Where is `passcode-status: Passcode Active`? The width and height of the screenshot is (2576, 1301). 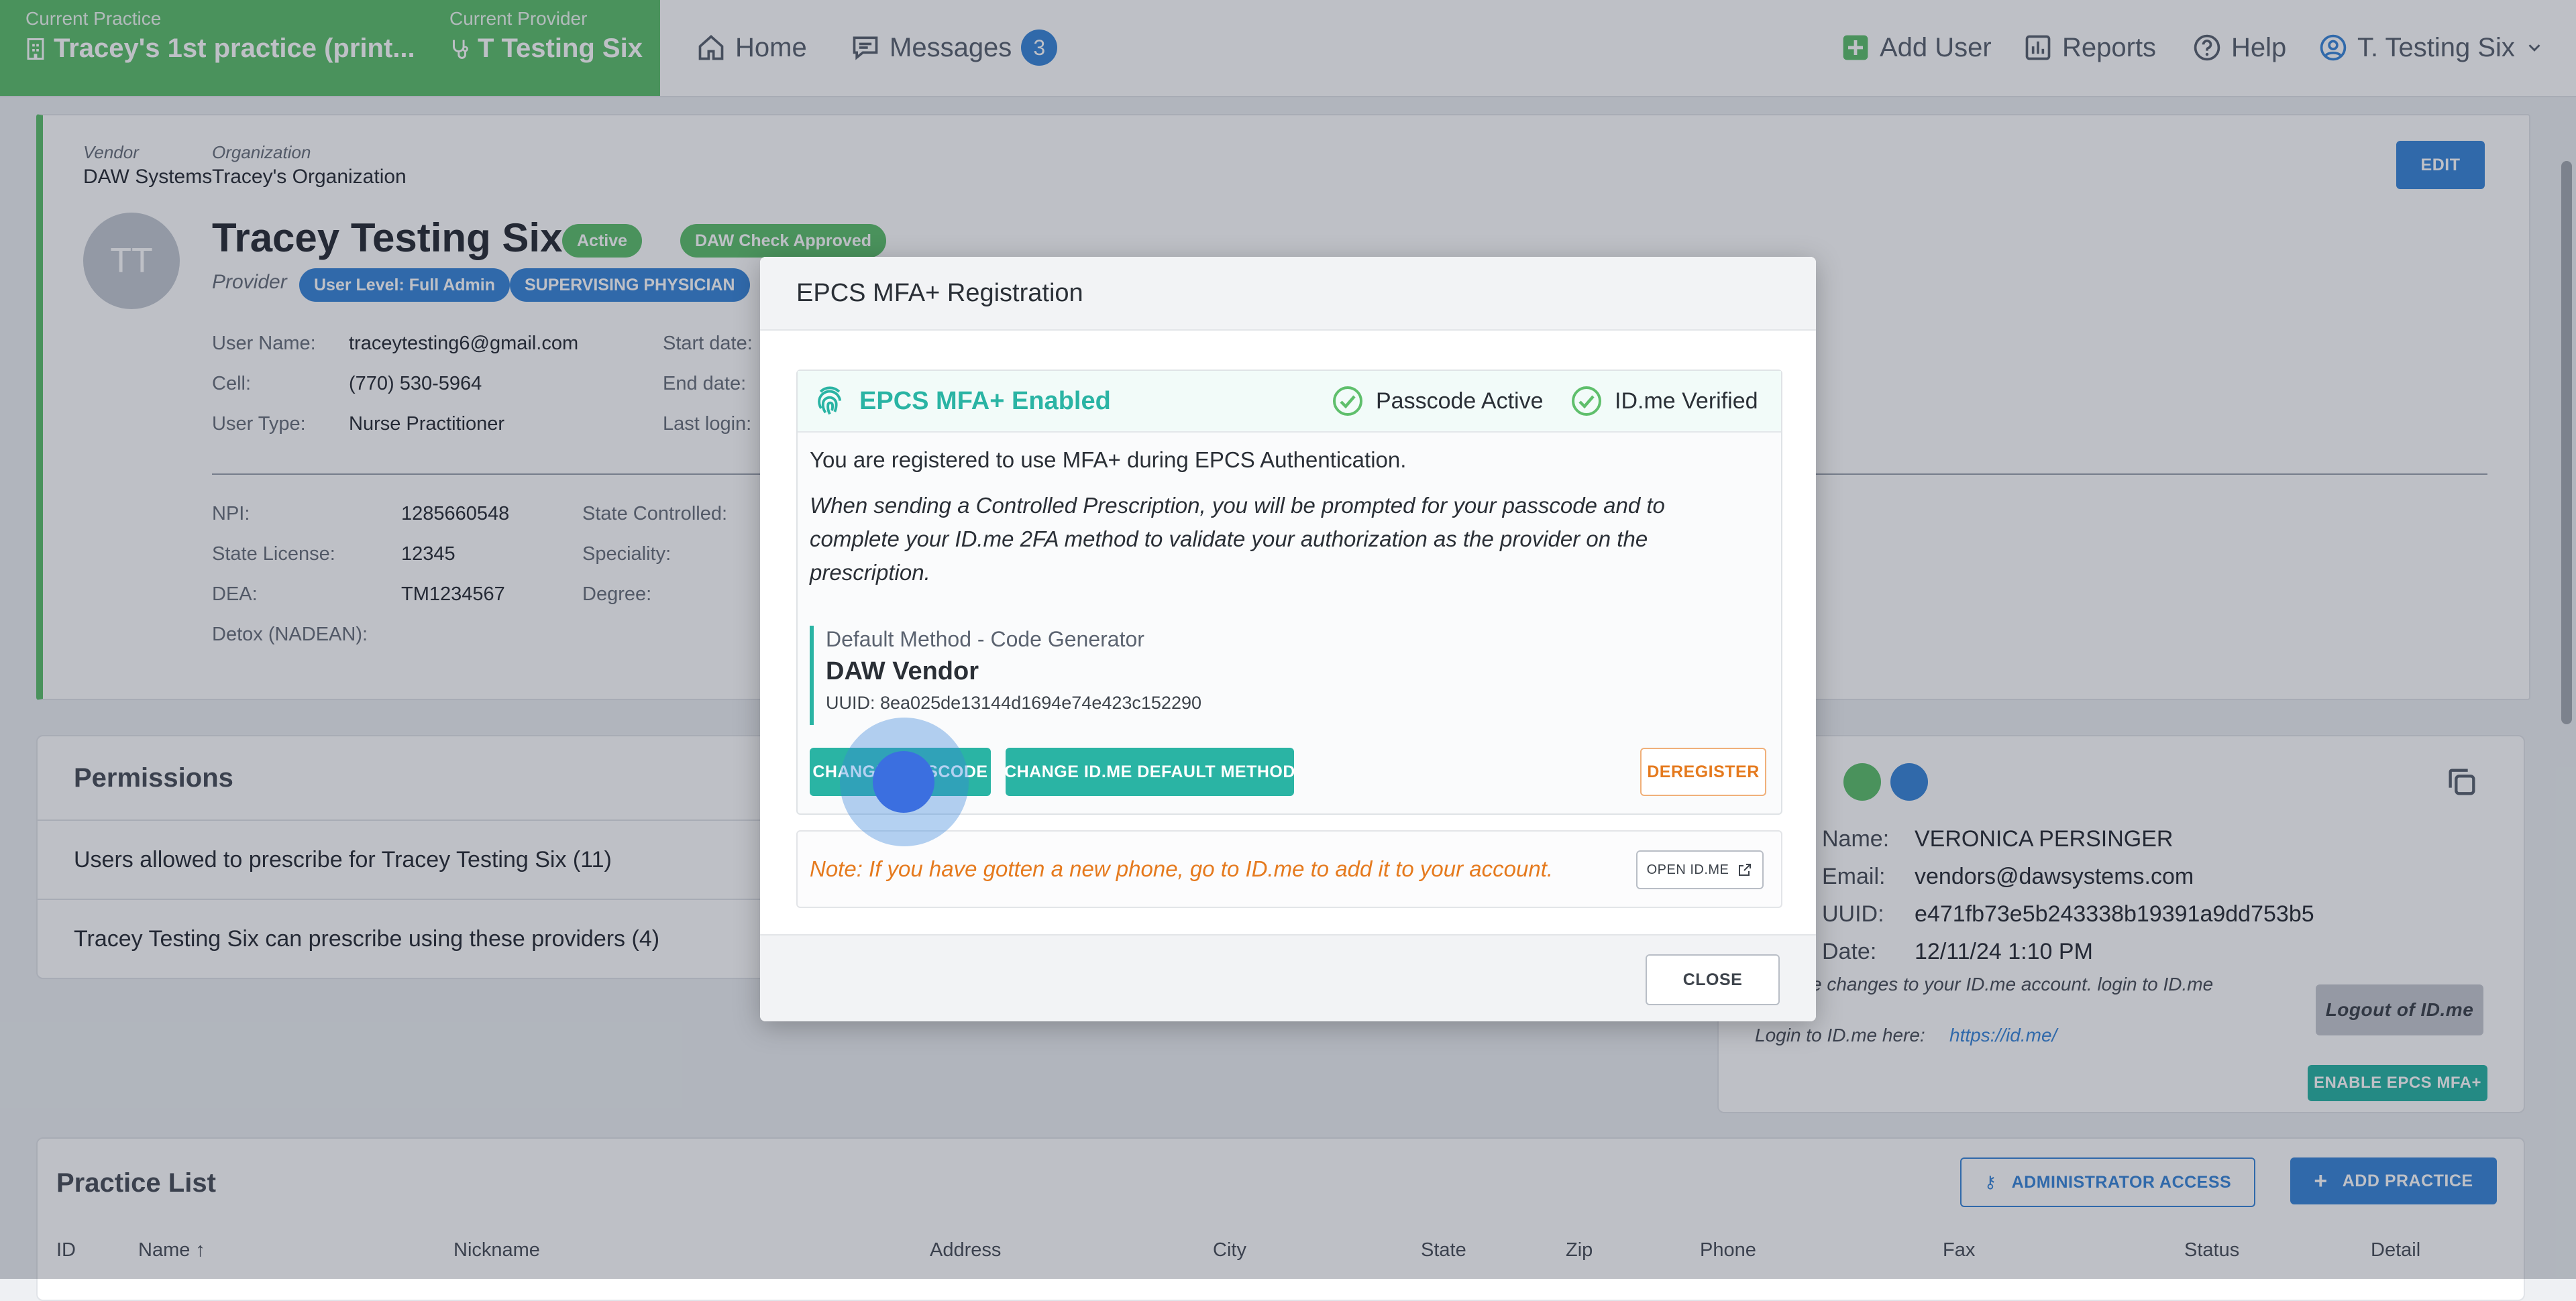 passcode-status: Passcode Active is located at coordinates (1437, 401).